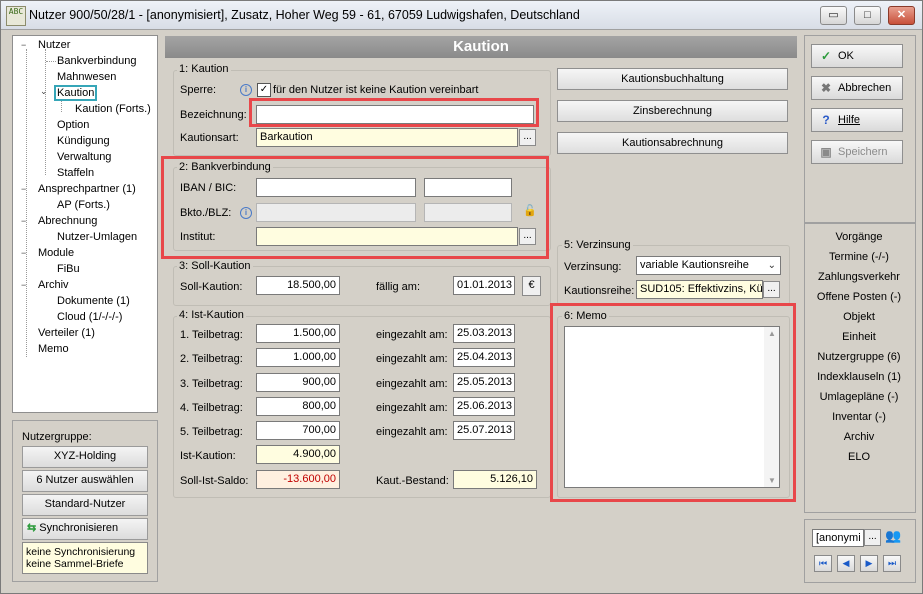 This screenshot has height=594, width=923. I want to click on teilbetrag-amount: 1.000,00, so click(298, 357).